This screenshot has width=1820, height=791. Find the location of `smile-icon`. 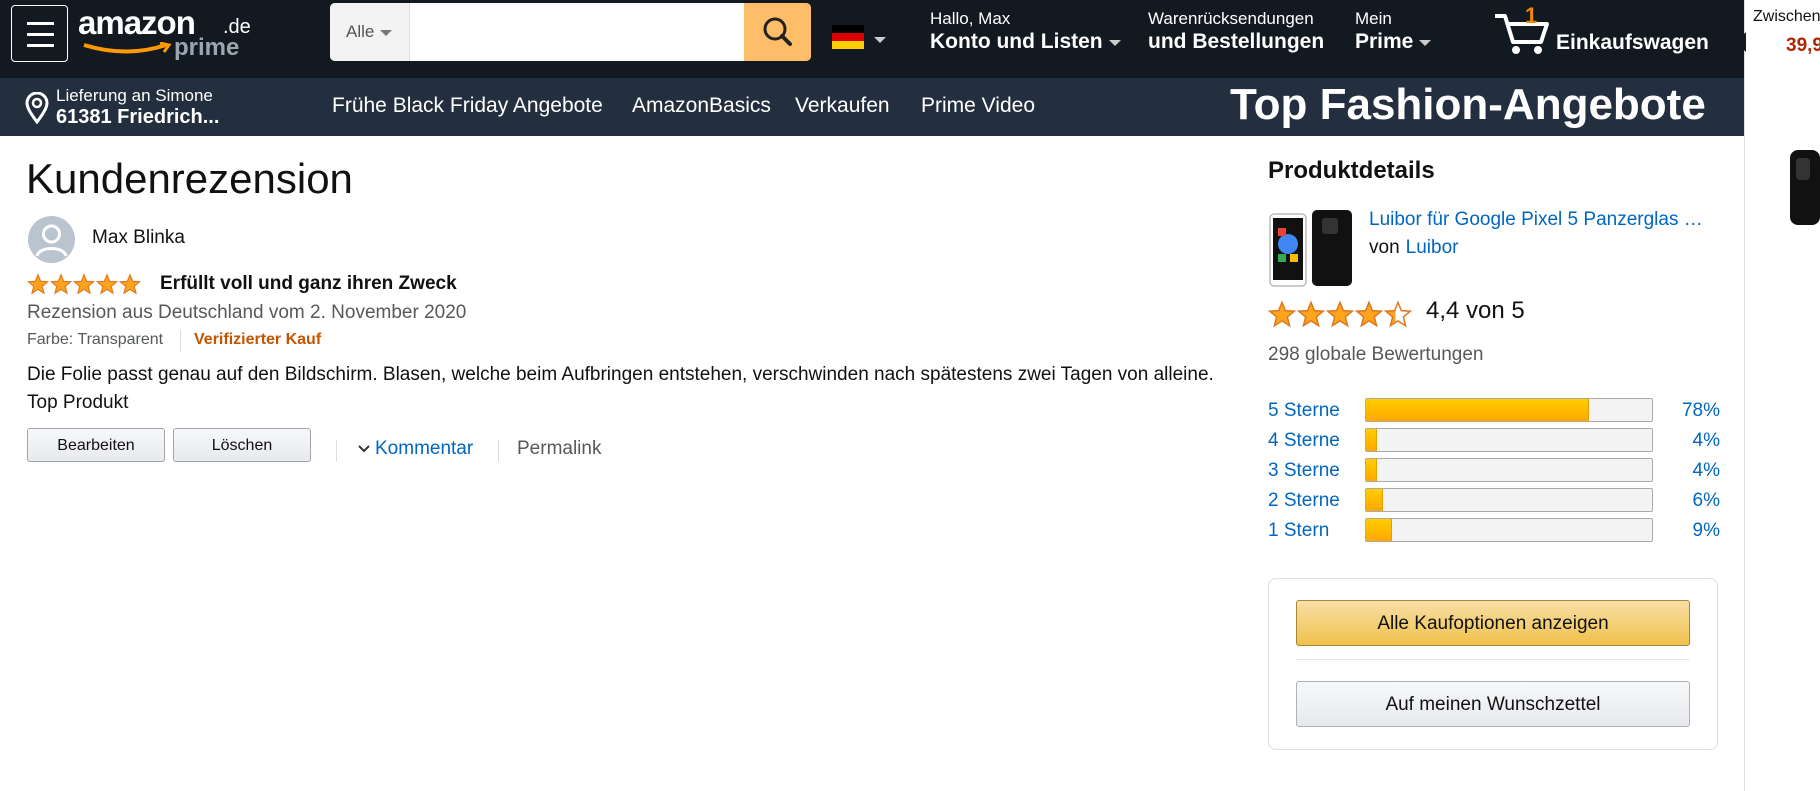

smile-icon is located at coordinates (127, 48).